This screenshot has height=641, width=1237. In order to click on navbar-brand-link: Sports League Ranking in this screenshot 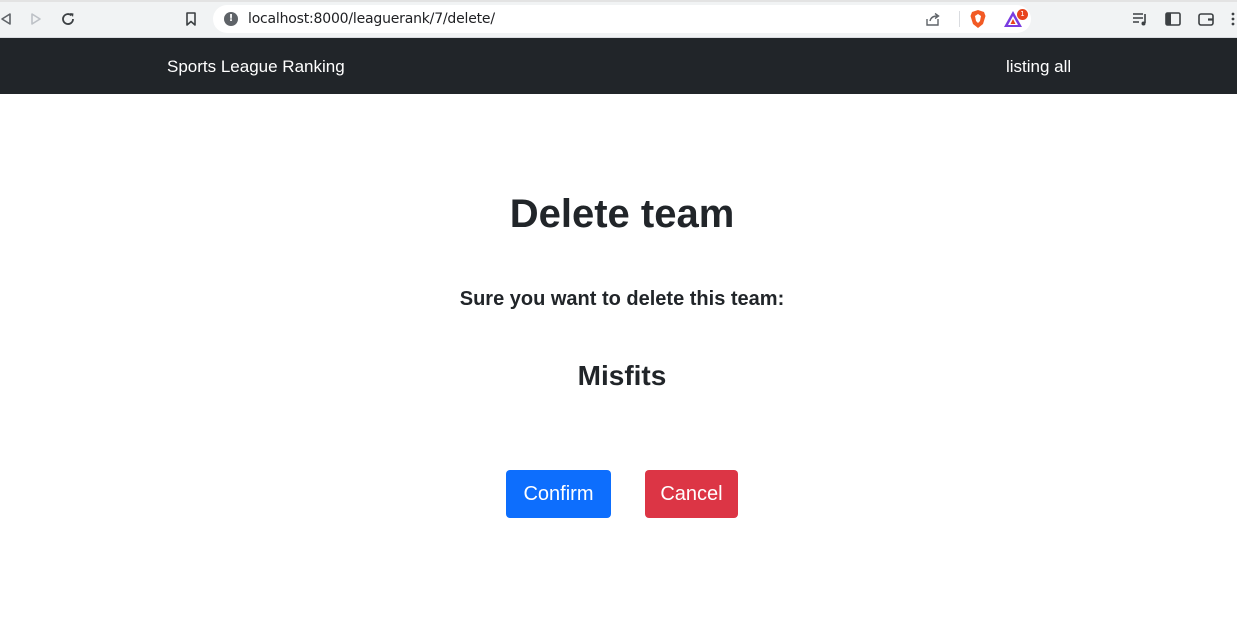, I will do `click(256, 67)`.